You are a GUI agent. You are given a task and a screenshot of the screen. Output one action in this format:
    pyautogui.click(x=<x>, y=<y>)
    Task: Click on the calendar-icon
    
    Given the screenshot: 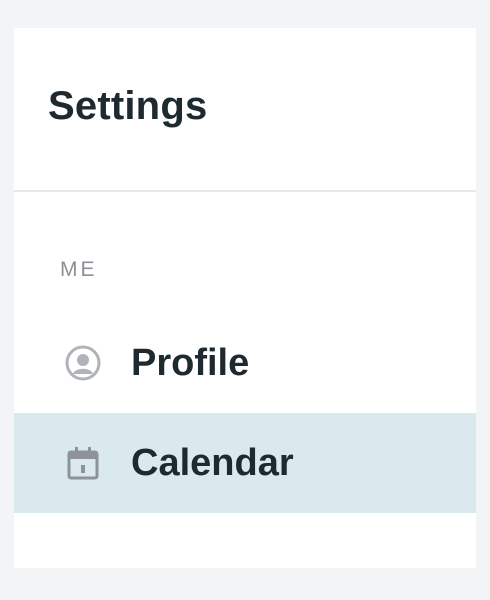 What is the action you would take?
    pyautogui.click(x=83, y=463)
    